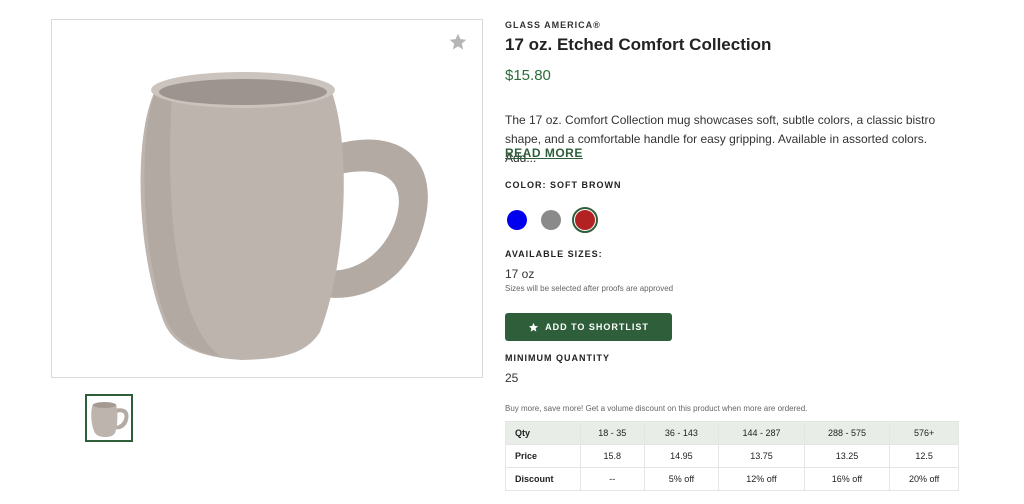 This screenshot has height=504, width=1024. I want to click on price-cell: 13.25, so click(847, 456).